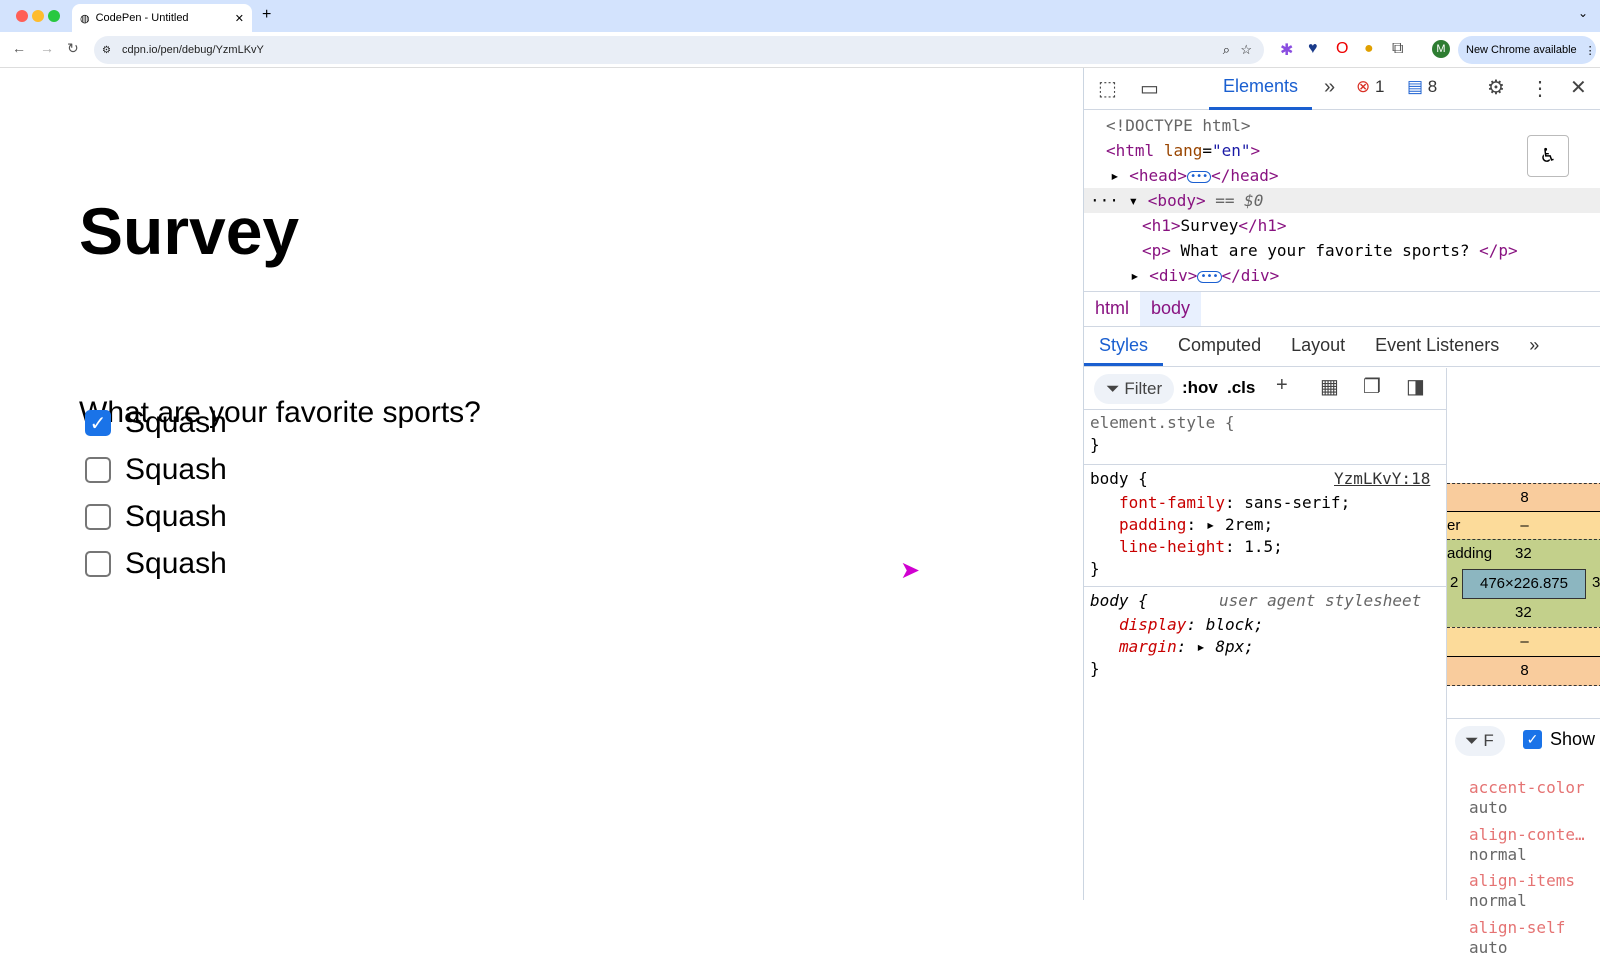  What do you see at coordinates (1214, 225) in the screenshot?
I see `dom-h1: <h1>Survey</h1>` at bounding box center [1214, 225].